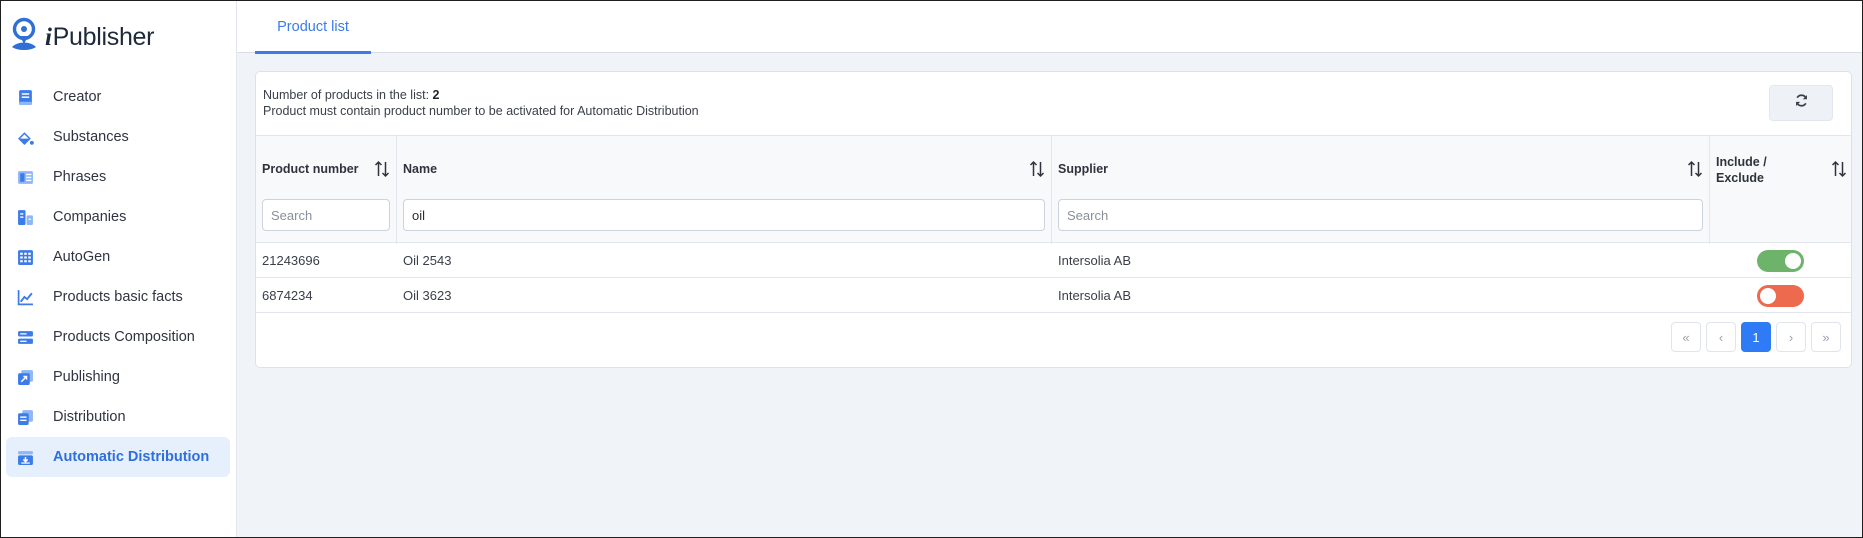 The width and height of the screenshot is (1863, 538). Describe the element at coordinates (118, 97) in the screenshot. I see `sidebar-item-creator: Creator` at that location.